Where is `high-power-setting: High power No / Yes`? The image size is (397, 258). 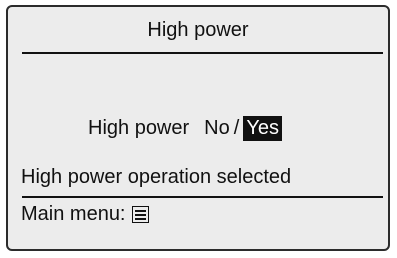 high-power-setting: High power No / Yes is located at coordinates (185, 128).